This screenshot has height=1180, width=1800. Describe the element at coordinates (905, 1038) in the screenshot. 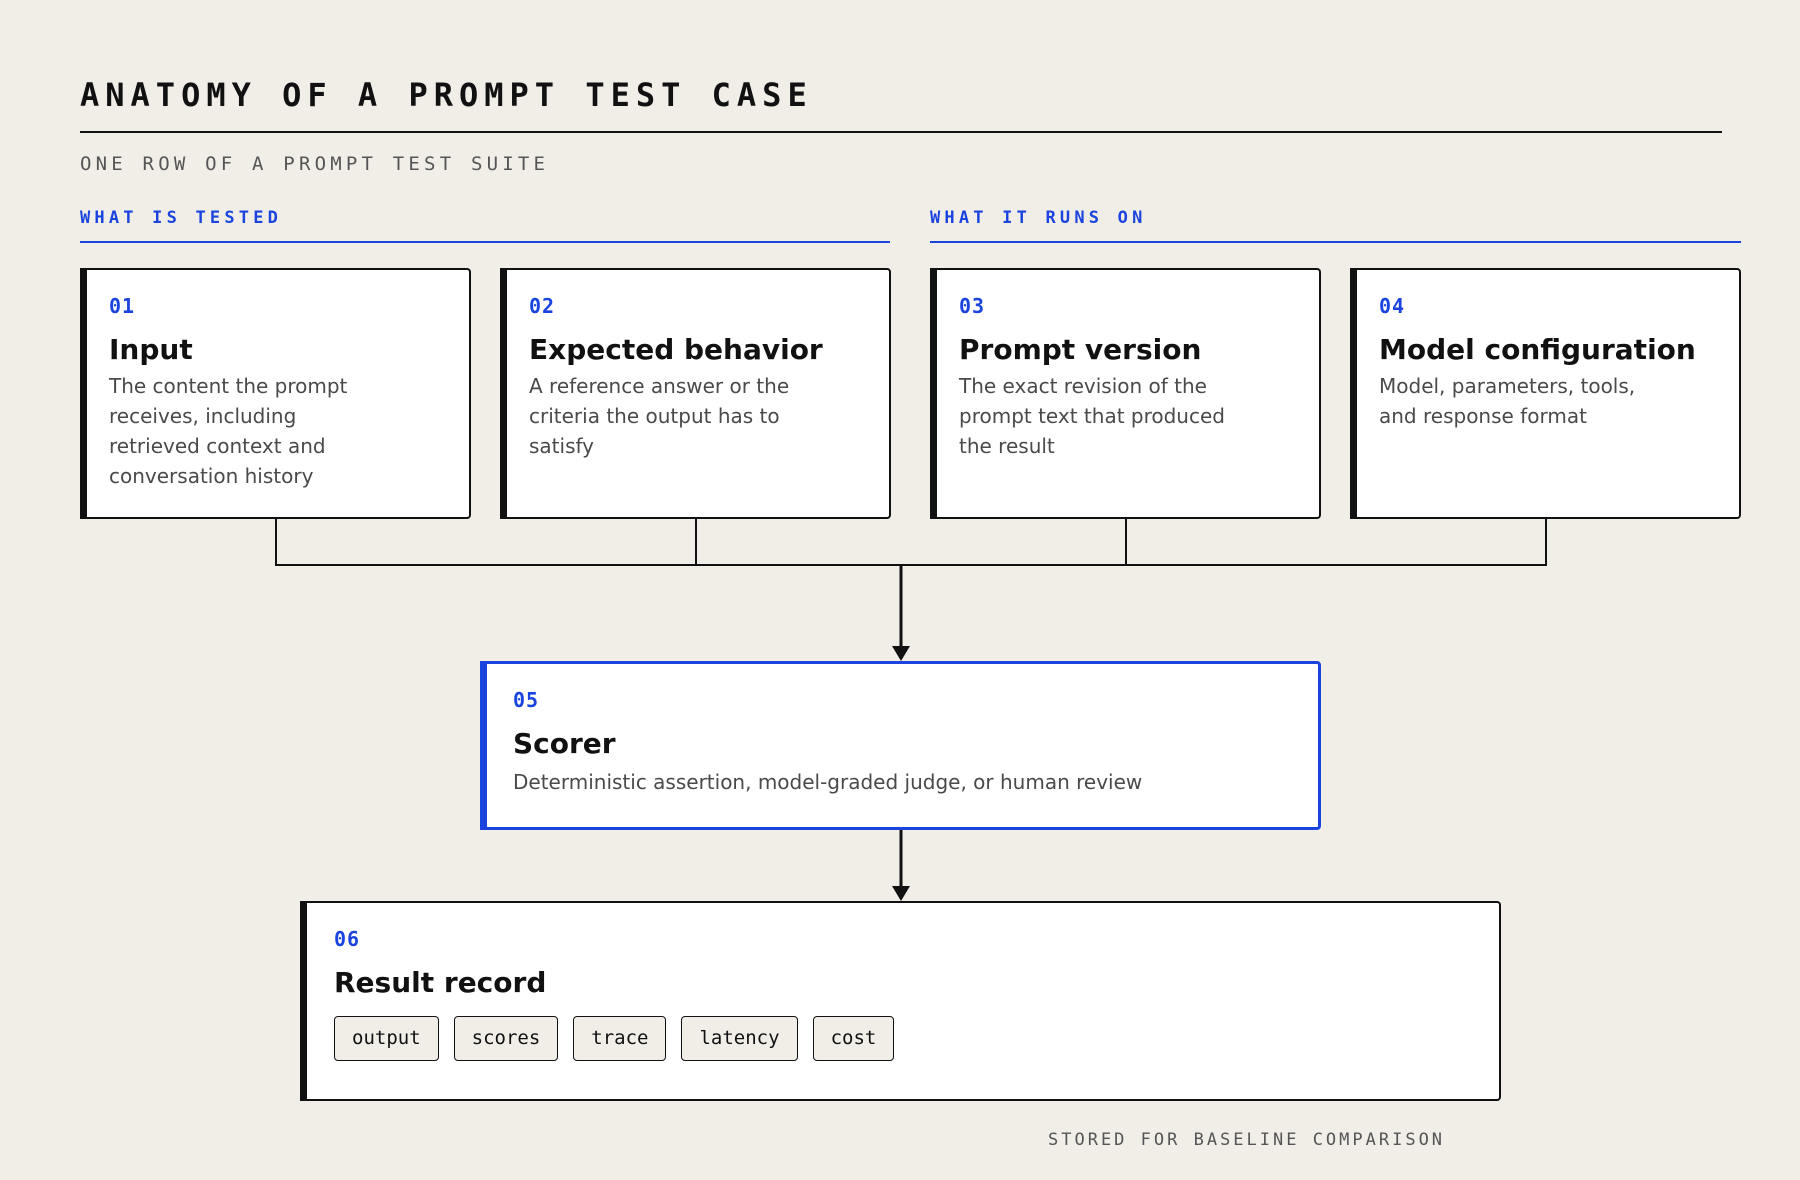

I see `result-fields: output scores trace latency cost` at that location.